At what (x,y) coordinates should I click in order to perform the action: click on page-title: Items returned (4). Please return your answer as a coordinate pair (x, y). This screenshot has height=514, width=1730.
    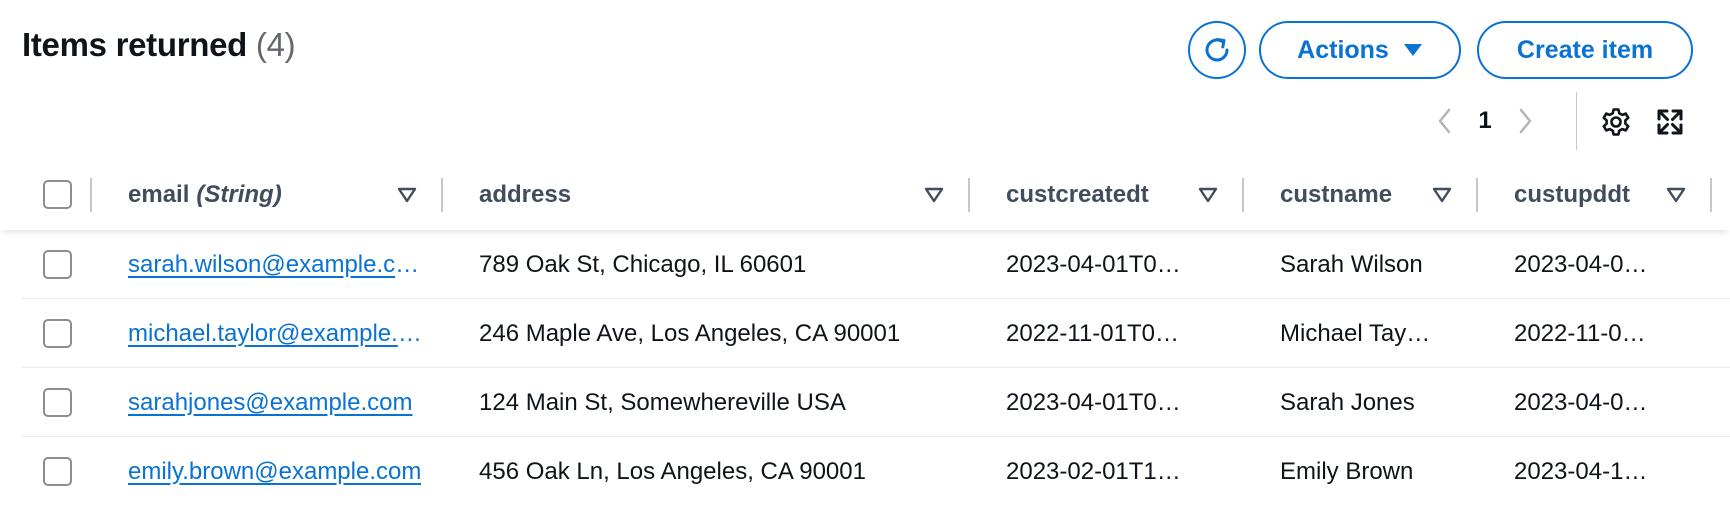
    Looking at the image, I should click on (159, 45).